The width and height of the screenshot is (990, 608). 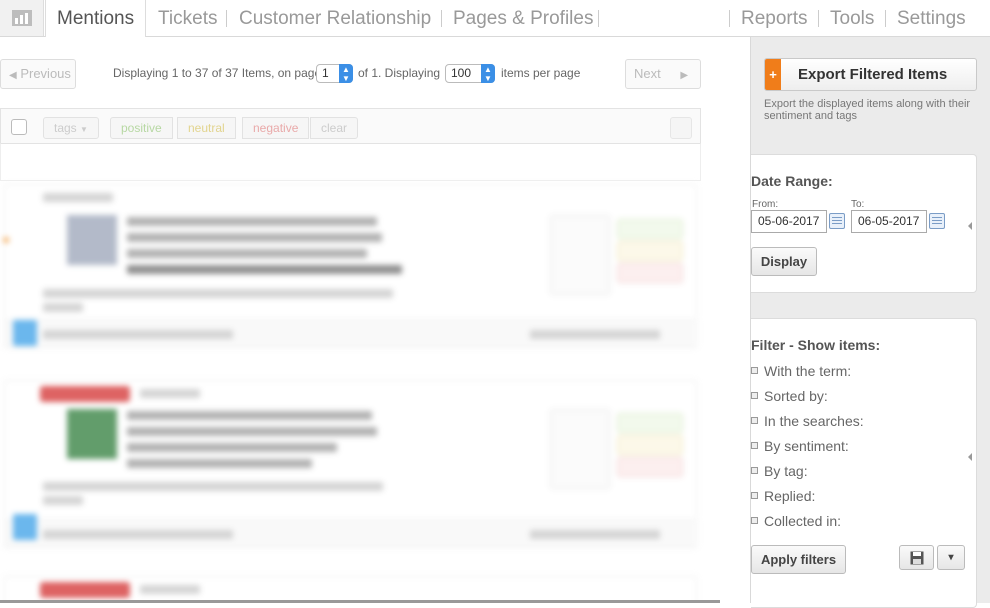 I want to click on from-date-input: 05-06-2017, so click(x=789, y=221).